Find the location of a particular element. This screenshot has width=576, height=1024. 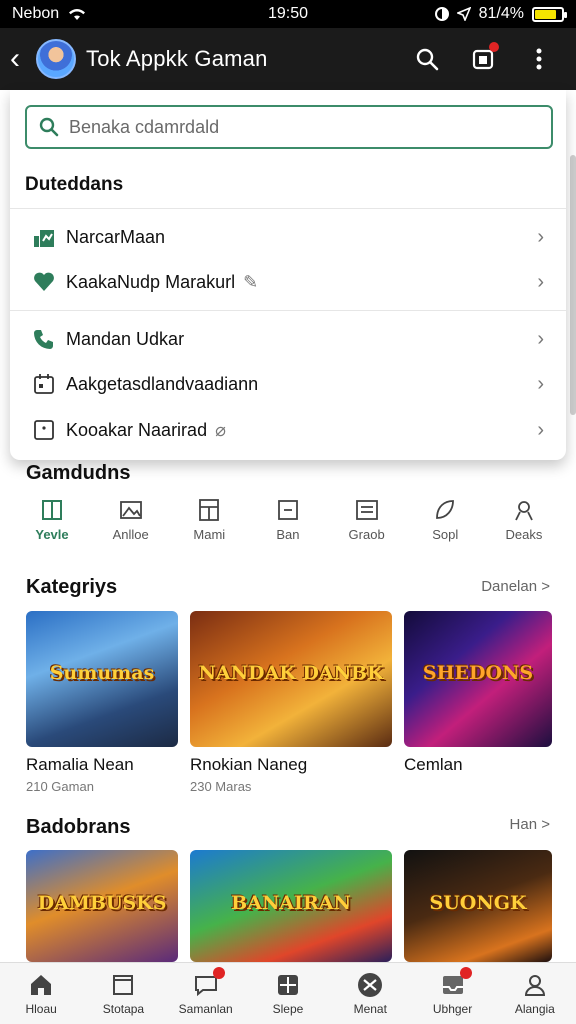

nav-label: Alangia is located at coordinates (534, 1008).